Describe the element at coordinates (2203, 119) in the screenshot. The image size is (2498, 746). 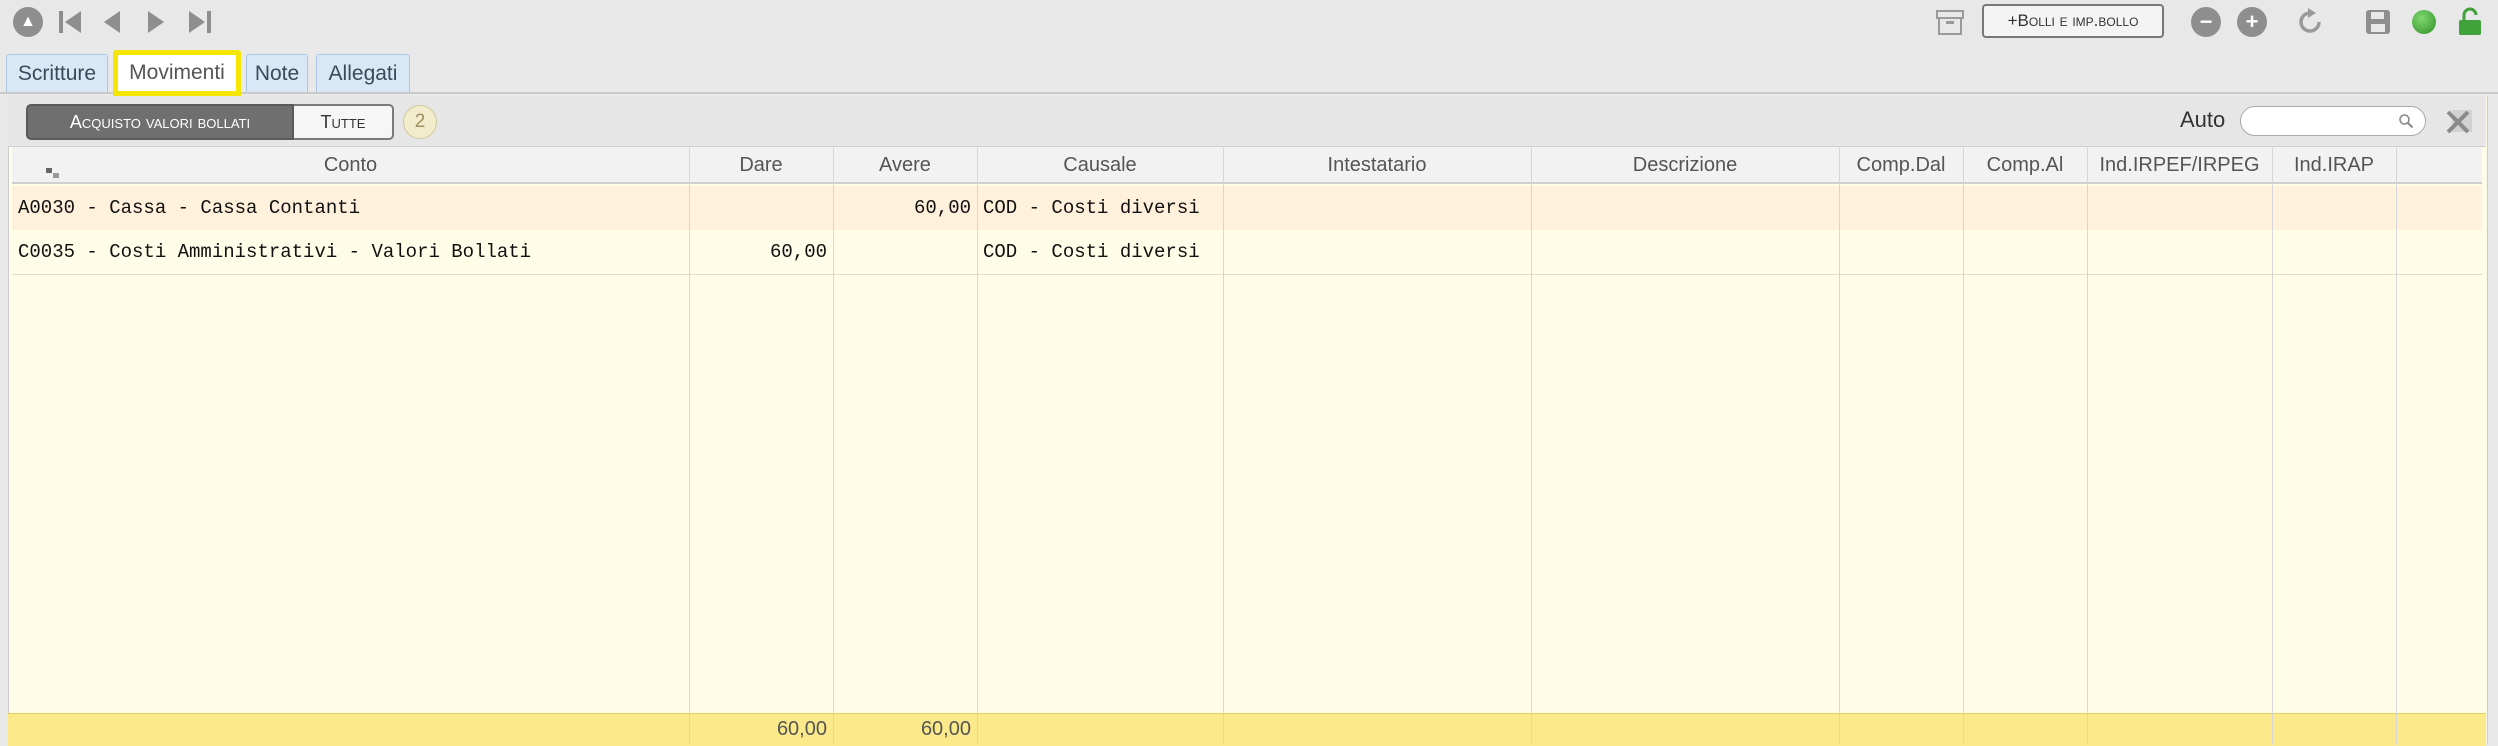
I see `auto-label: Auto` at that location.